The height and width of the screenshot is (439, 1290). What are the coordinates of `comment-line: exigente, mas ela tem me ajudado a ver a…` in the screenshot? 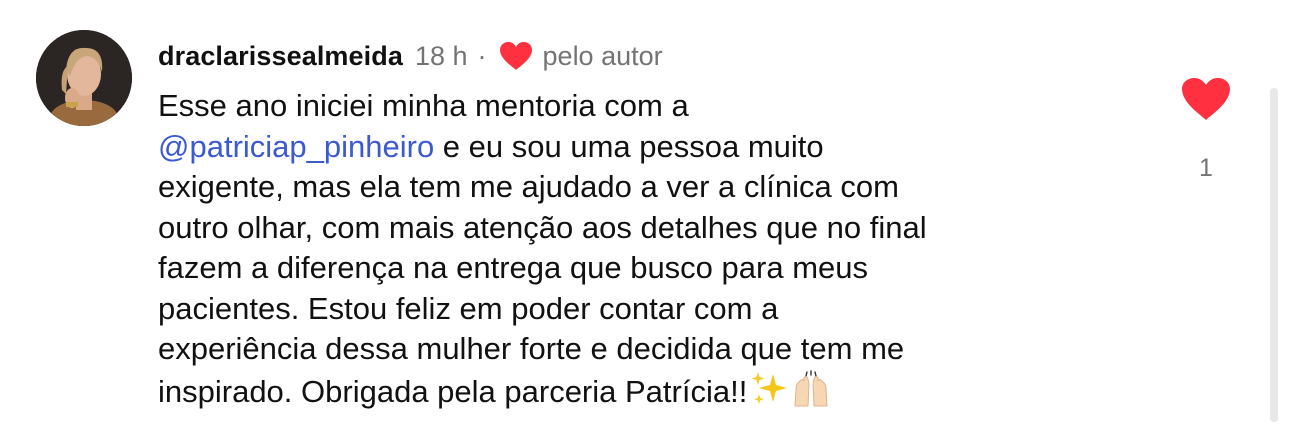 It's located at (528, 186).